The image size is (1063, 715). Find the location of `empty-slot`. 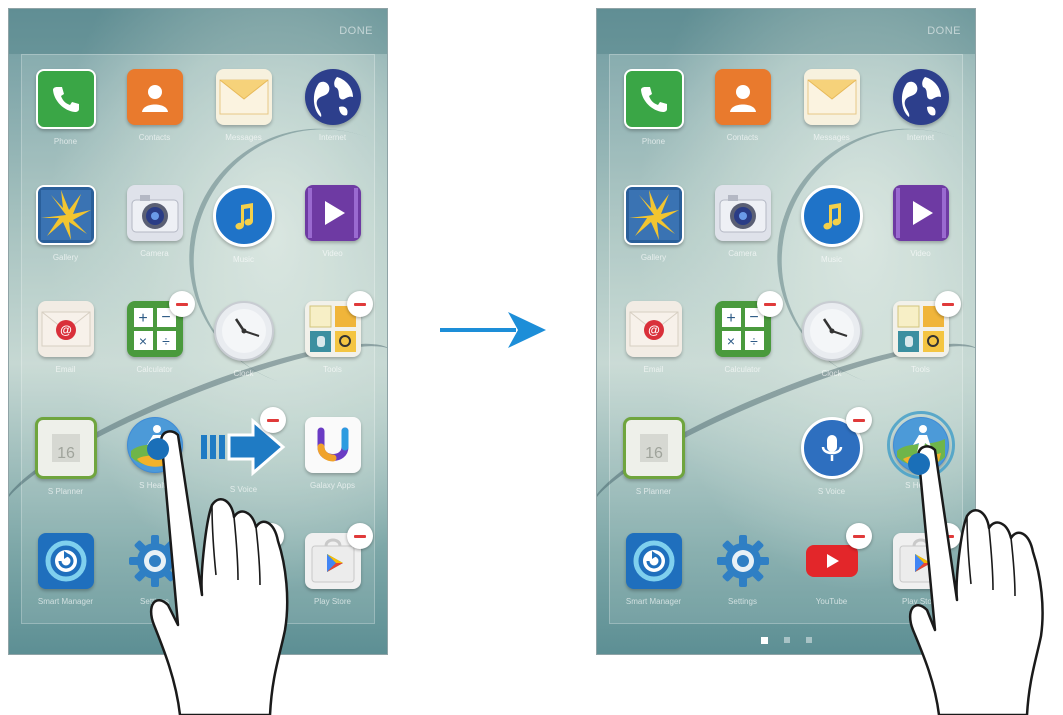

empty-slot is located at coordinates (743, 445).